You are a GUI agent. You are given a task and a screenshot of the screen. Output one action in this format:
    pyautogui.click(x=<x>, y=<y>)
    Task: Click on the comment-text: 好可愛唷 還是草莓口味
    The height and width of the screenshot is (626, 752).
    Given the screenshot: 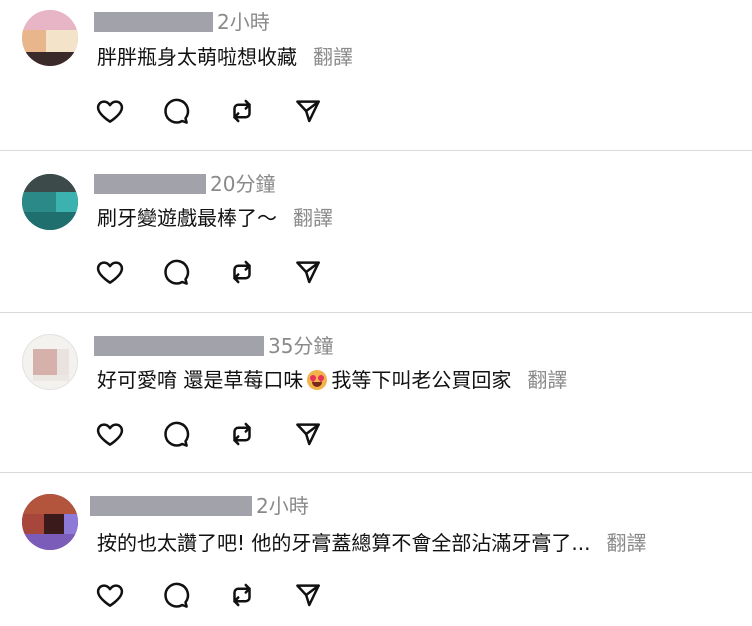 What is the action you would take?
    pyautogui.click(x=200, y=380)
    